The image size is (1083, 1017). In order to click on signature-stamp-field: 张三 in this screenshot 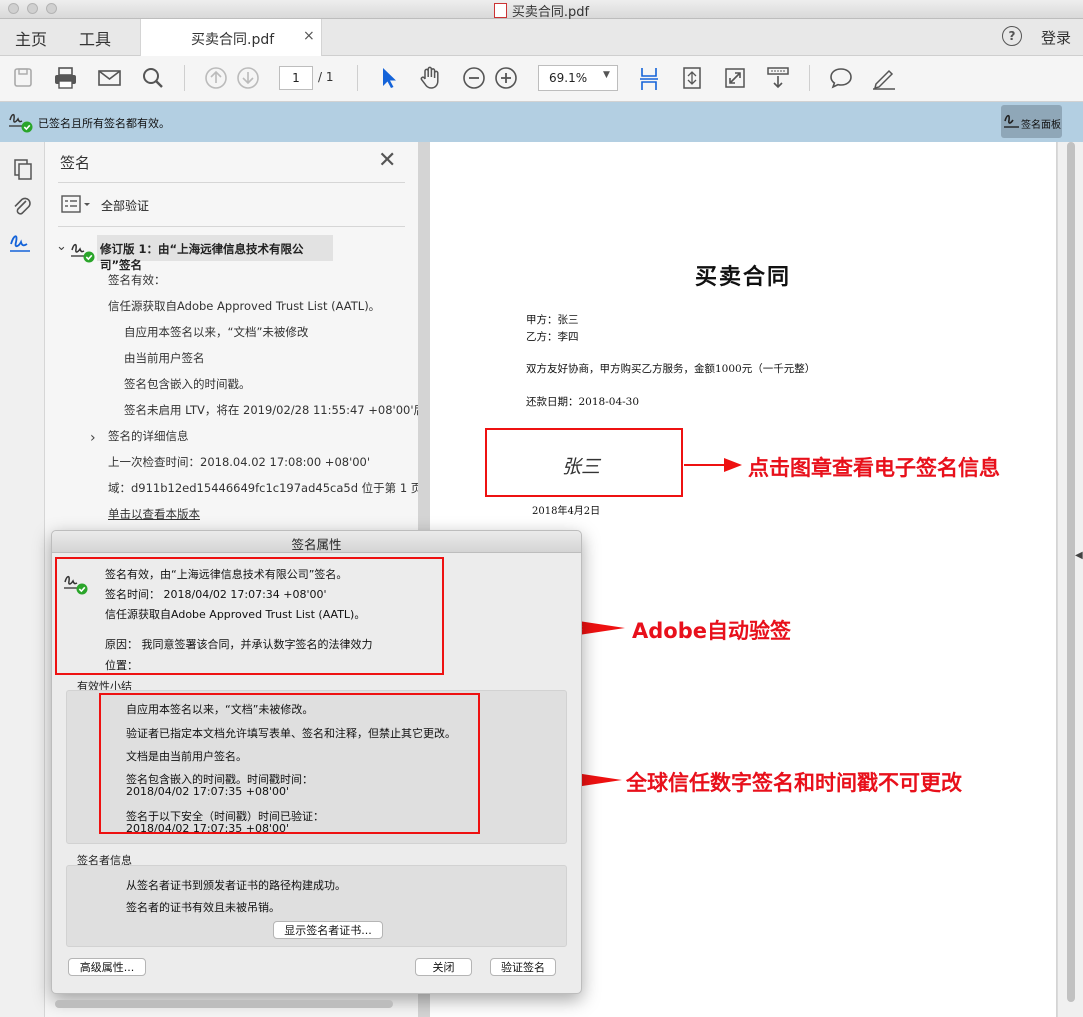, I will do `click(584, 462)`.